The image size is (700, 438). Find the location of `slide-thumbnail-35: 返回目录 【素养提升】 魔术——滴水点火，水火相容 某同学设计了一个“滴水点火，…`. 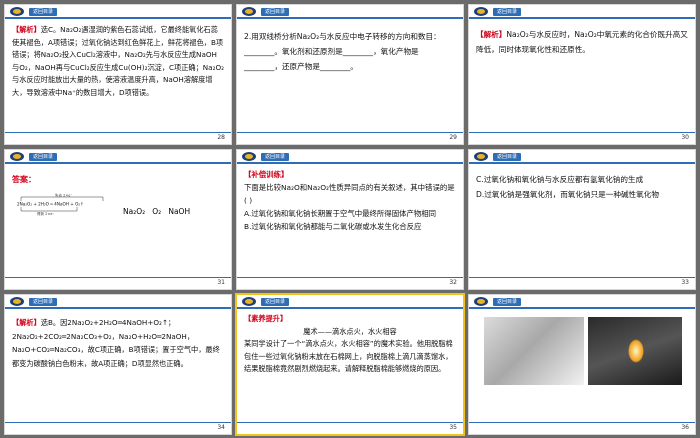

slide-thumbnail-35: 返回目录 【素养提升】 魔术——滴水点火，水火相容 某同学设计了一个“滴水点火，… is located at coordinates (350, 364).